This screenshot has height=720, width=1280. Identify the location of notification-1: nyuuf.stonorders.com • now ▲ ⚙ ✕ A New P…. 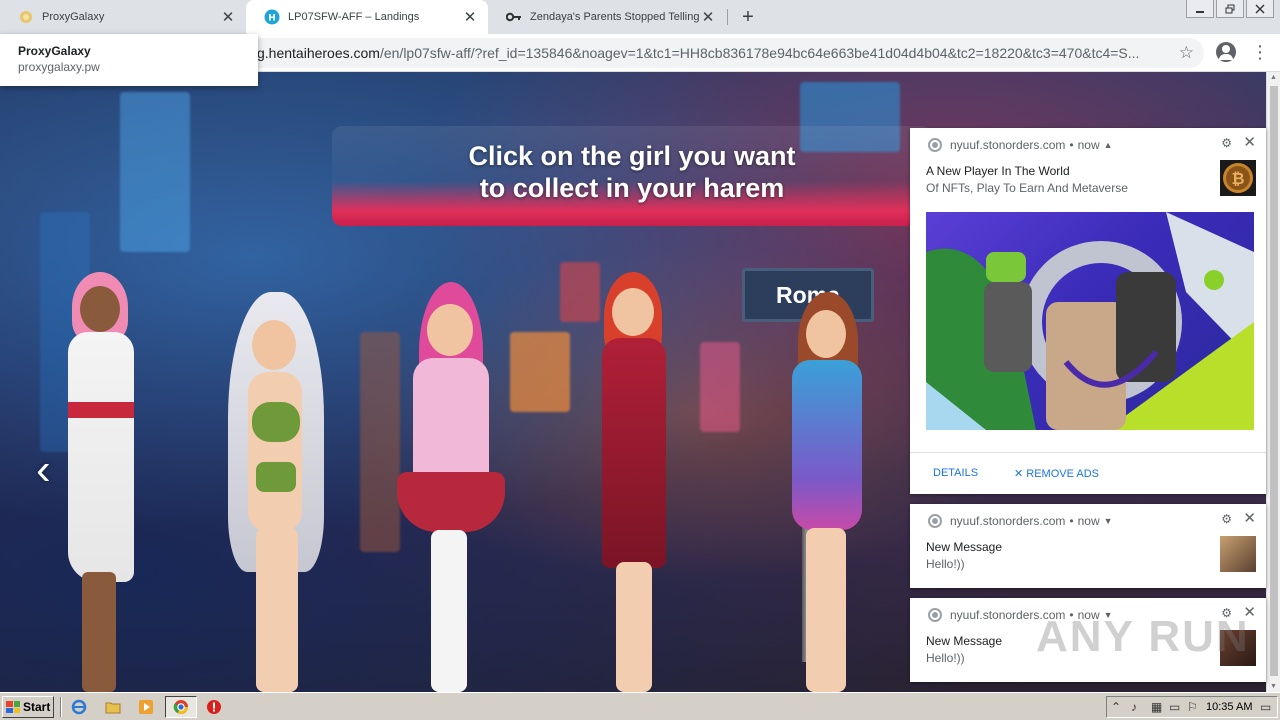
(1088, 311).